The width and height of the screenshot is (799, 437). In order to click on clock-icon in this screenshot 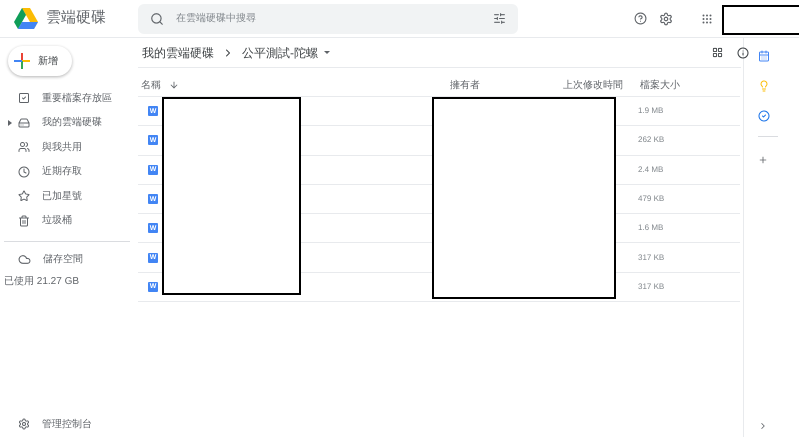, I will do `click(24, 172)`.